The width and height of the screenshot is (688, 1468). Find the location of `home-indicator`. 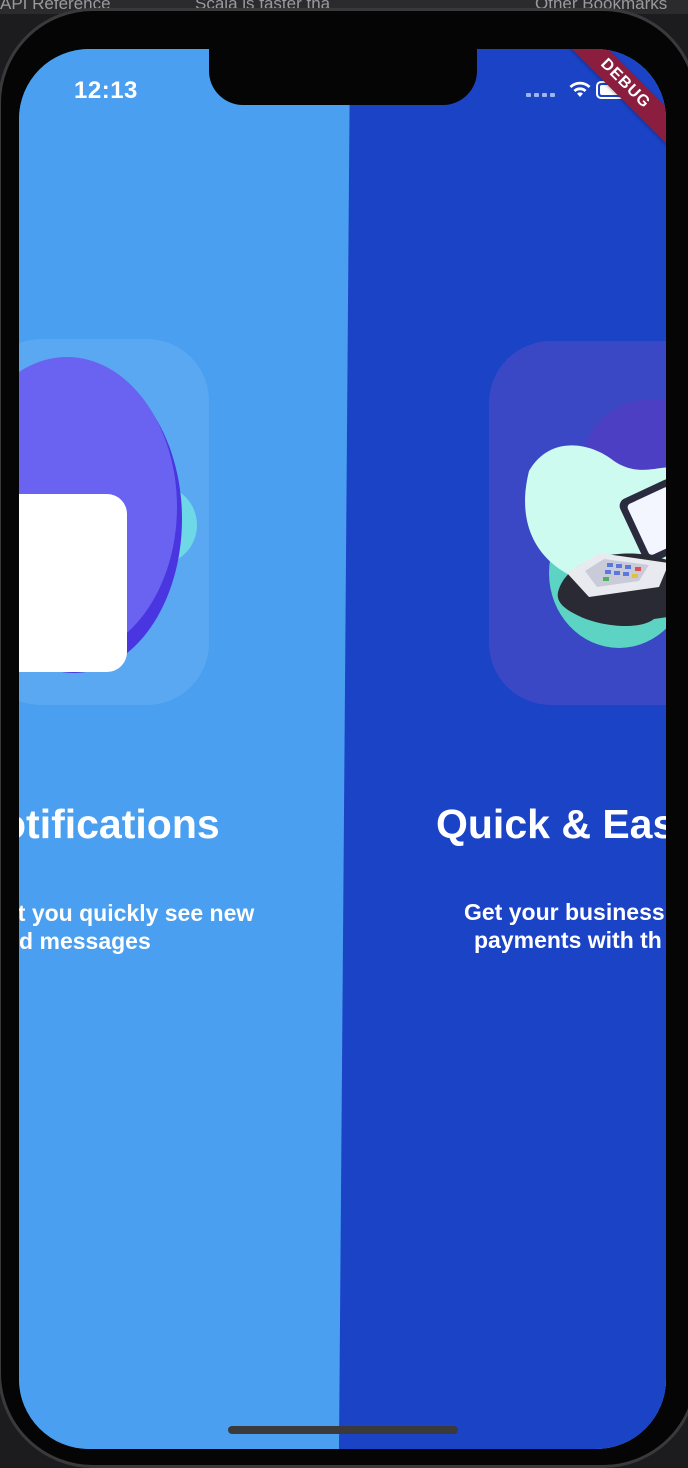

home-indicator is located at coordinates (343, 1430).